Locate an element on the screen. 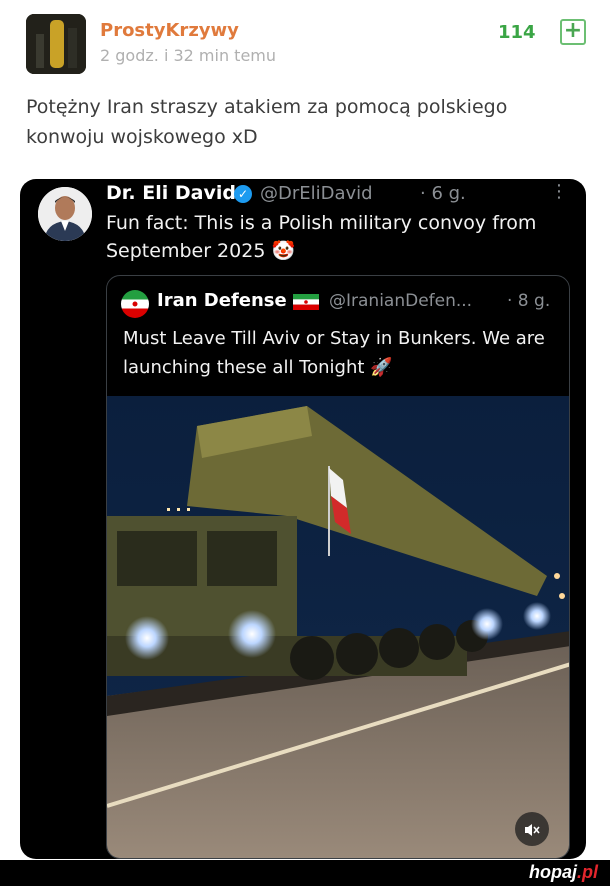  avatar-image is located at coordinates (56, 44).